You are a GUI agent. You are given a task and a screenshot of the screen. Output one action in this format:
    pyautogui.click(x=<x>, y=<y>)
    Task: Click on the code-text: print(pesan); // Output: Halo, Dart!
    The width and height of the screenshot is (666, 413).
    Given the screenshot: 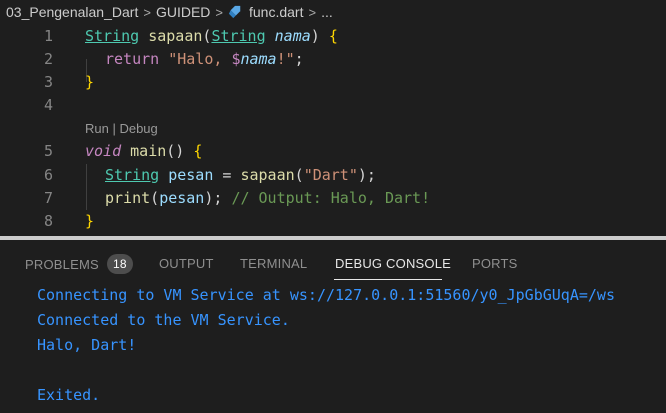 What is the action you would take?
    pyautogui.click(x=267, y=198)
    